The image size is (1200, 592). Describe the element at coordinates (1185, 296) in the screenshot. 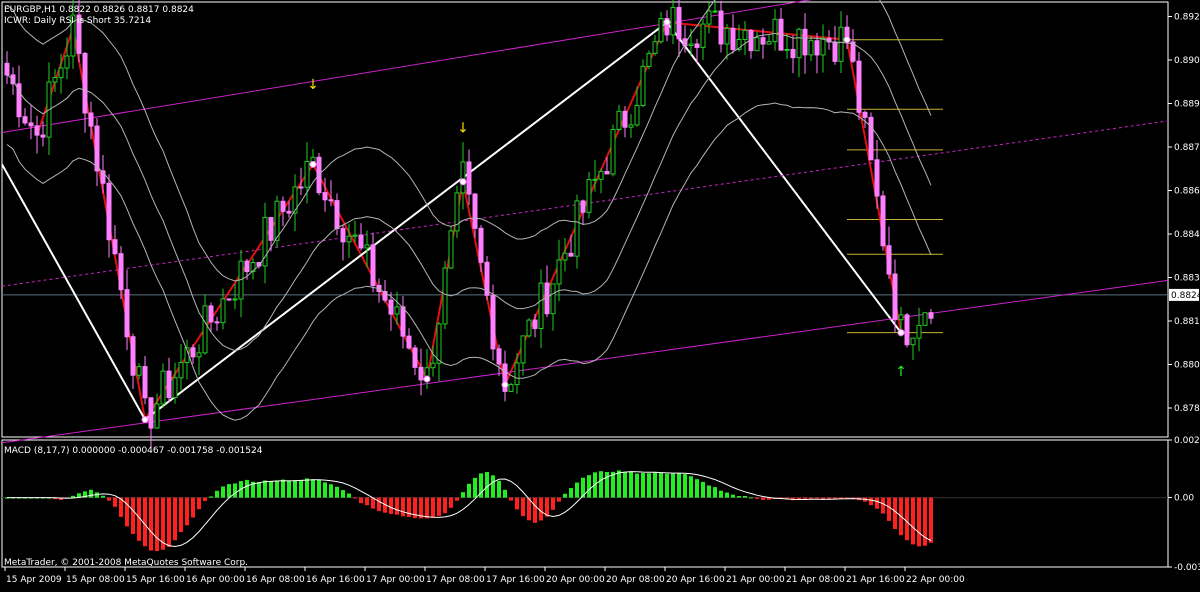

I see `current-price-label: 0.8824` at that location.